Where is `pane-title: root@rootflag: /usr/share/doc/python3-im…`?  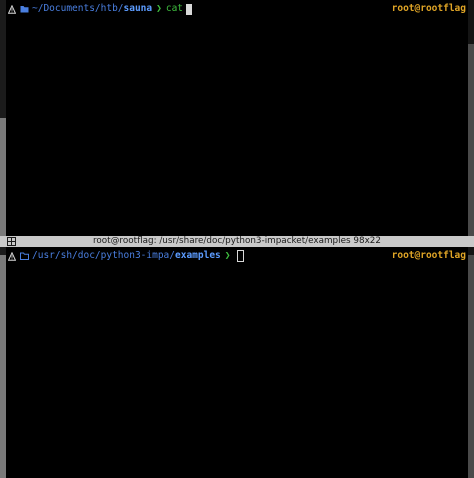
pane-title: root@rootflag: /usr/share/doc/python3-im… is located at coordinates (237, 241).